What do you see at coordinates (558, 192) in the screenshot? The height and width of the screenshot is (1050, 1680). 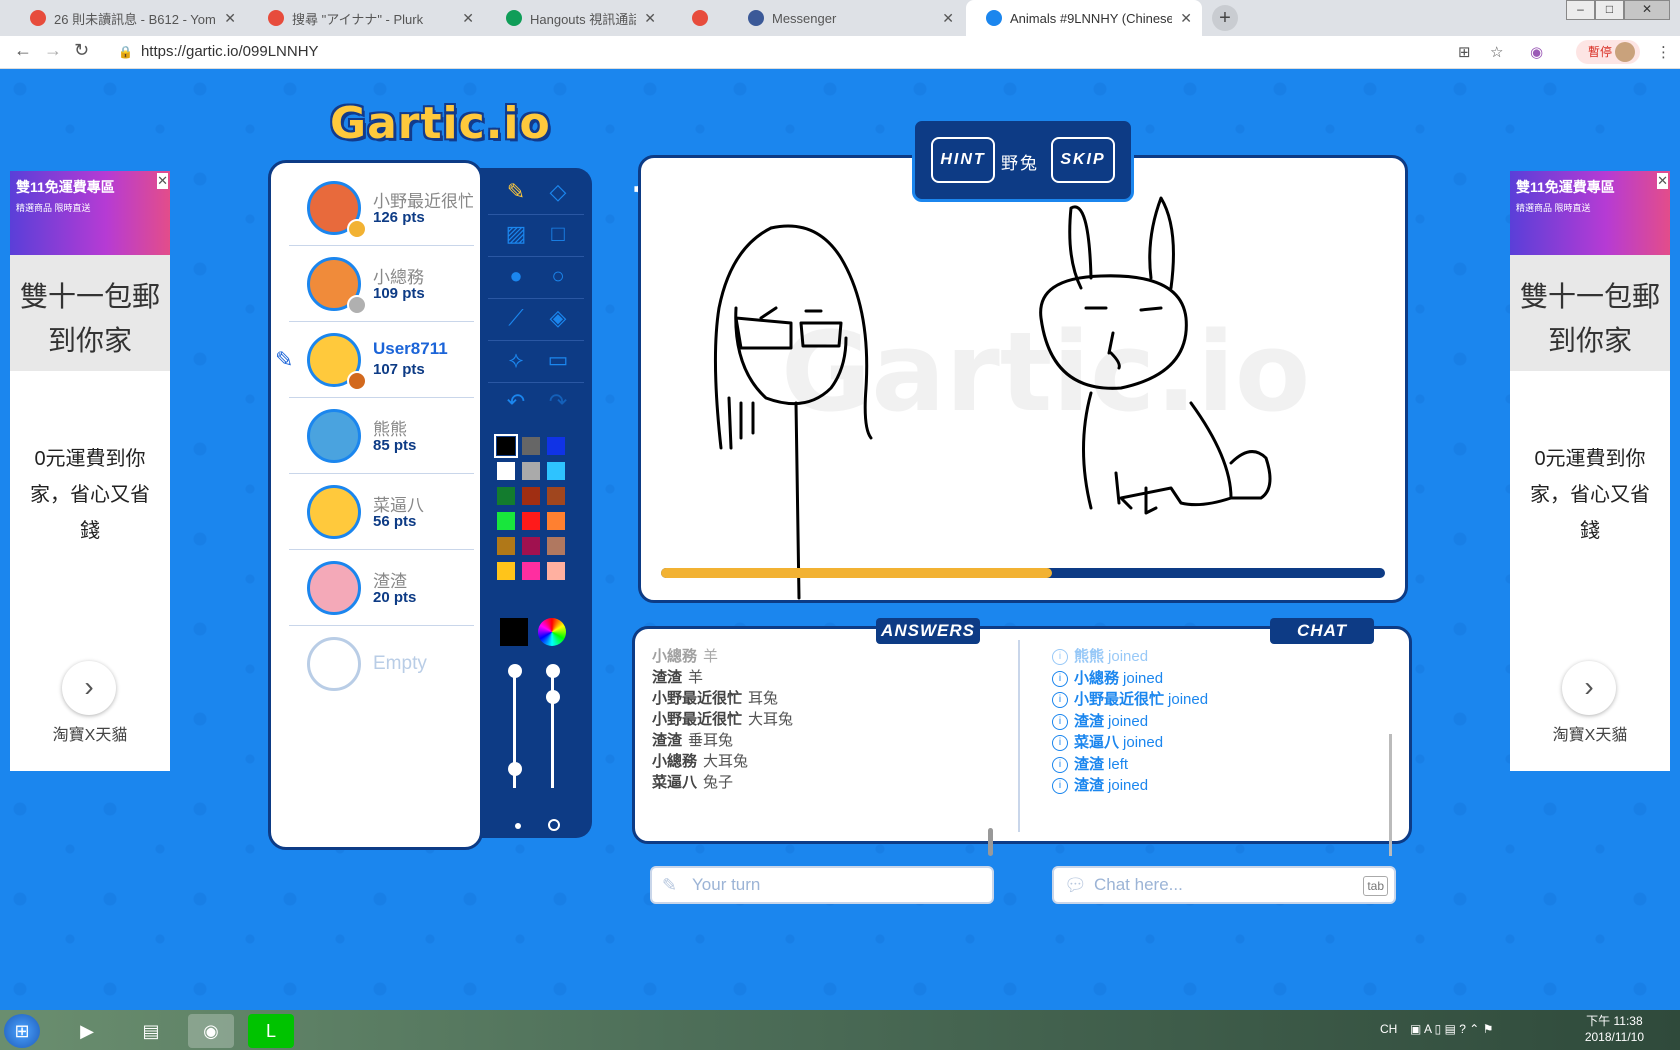 I see `eraser-tool-icon: ◇` at bounding box center [558, 192].